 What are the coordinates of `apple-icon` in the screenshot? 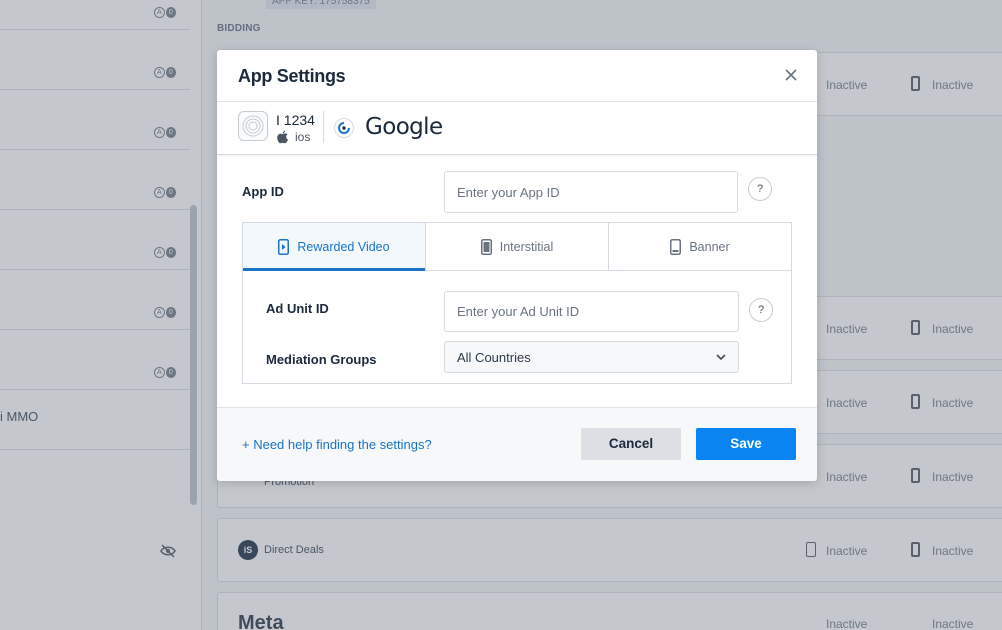 It's located at (282, 137).